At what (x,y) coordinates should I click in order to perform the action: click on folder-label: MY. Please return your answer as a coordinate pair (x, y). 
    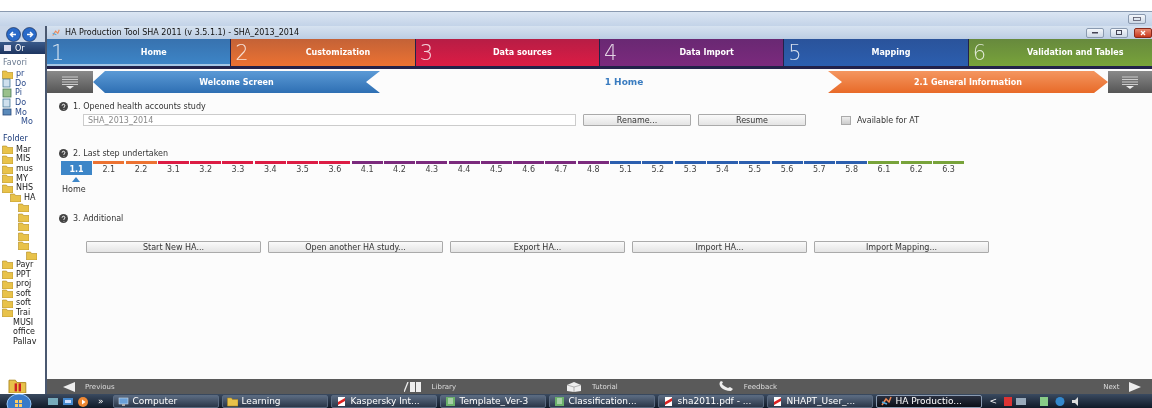
    Looking at the image, I should click on (22, 178).